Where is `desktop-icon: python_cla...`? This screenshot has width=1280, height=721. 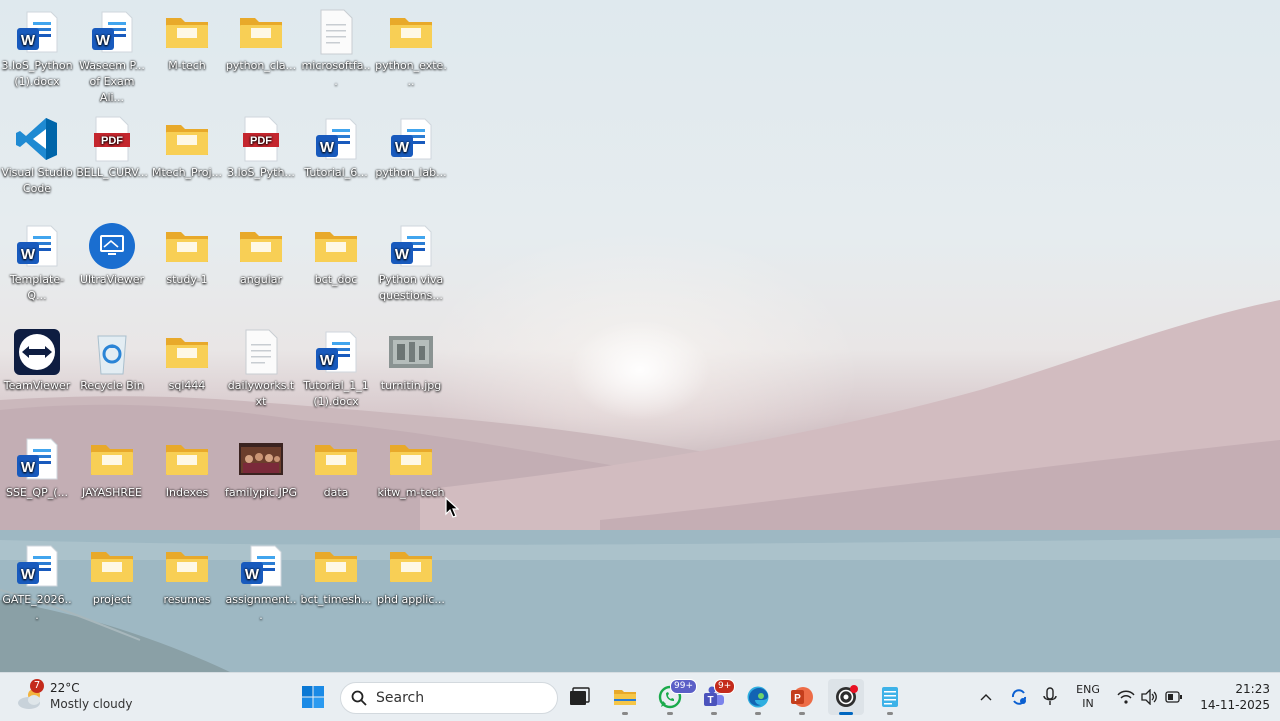
desktop-icon: python_cla... is located at coordinates (261, 39).